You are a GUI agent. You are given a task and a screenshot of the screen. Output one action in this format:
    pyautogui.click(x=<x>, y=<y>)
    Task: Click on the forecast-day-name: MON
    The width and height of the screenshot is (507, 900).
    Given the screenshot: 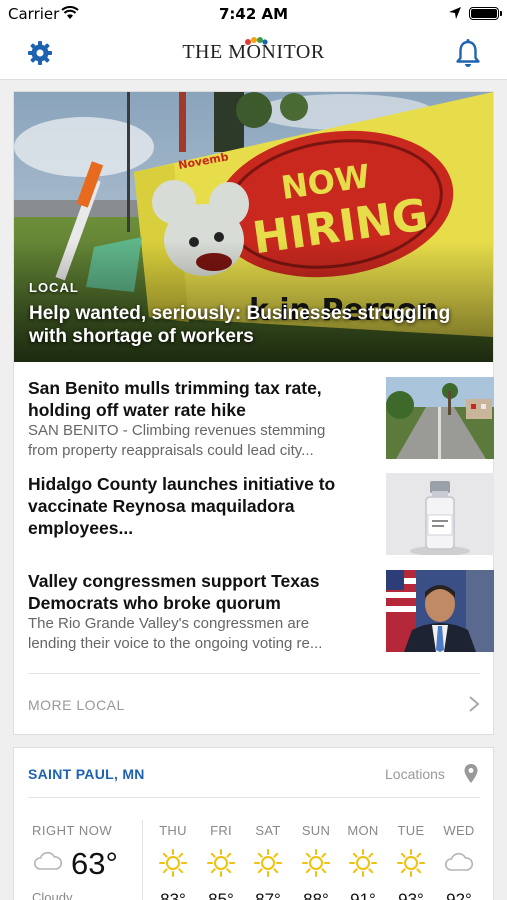 What is the action you would take?
    pyautogui.click(x=363, y=830)
    